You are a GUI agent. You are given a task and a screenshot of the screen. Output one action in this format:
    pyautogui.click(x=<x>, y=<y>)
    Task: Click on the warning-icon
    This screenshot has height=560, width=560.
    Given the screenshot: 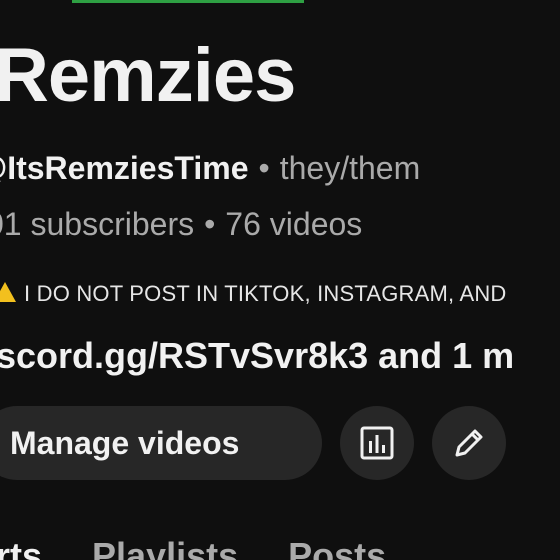 What is the action you would take?
    pyautogui.click(x=8, y=292)
    